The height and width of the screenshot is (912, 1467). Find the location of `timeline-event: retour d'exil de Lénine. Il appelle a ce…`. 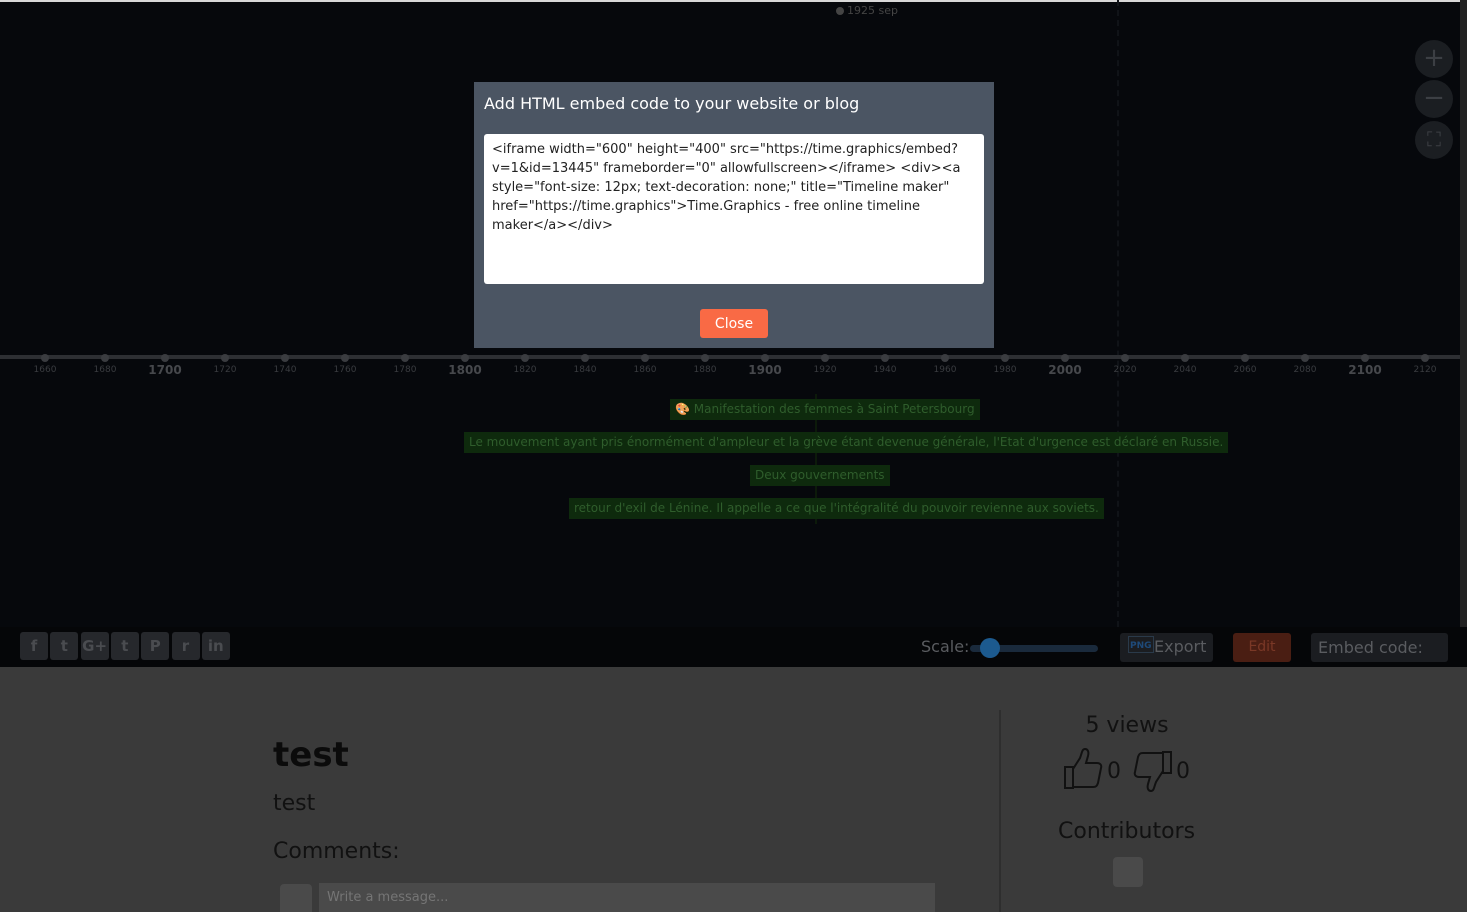

timeline-event: retour d'exil de Lénine. Il appelle a ce… is located at coordinates (836, 508).